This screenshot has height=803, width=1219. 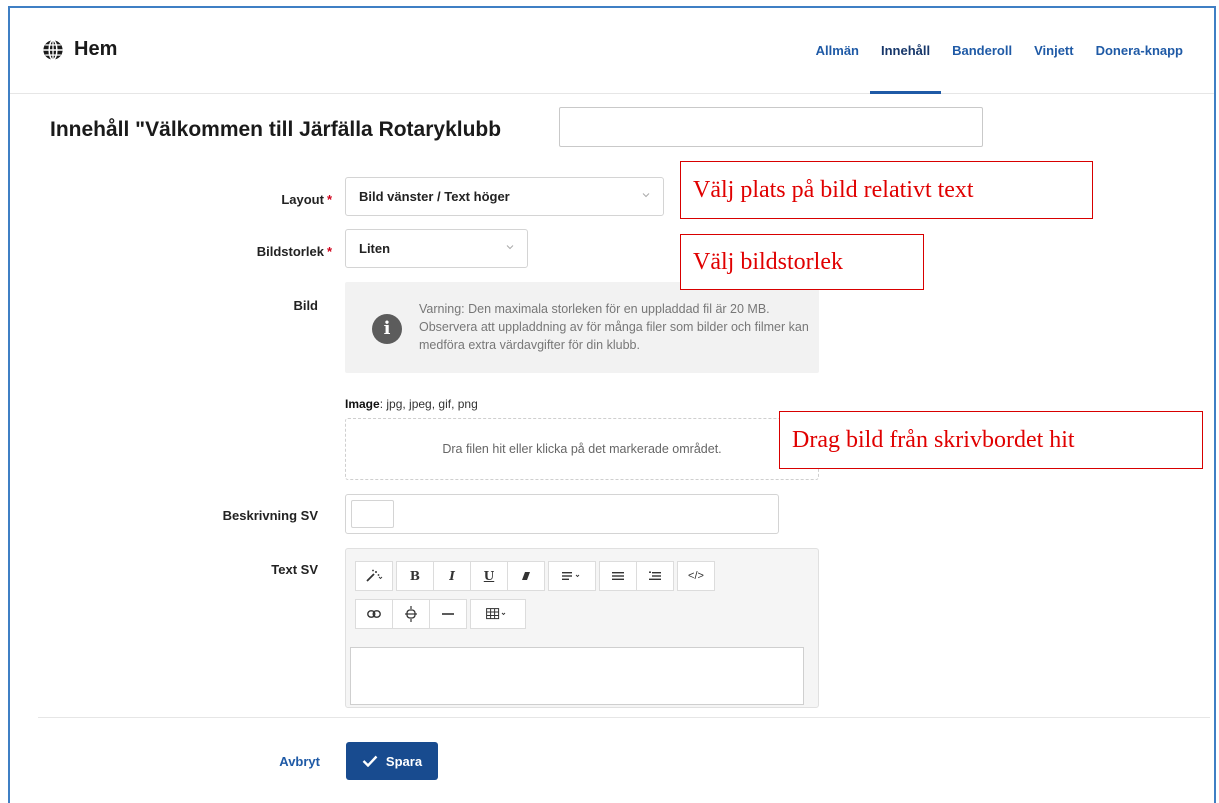 What do you see at coordinates (577, 676) in the screenshot?
I see `editor-content-area` at bounding box center [577, 676].